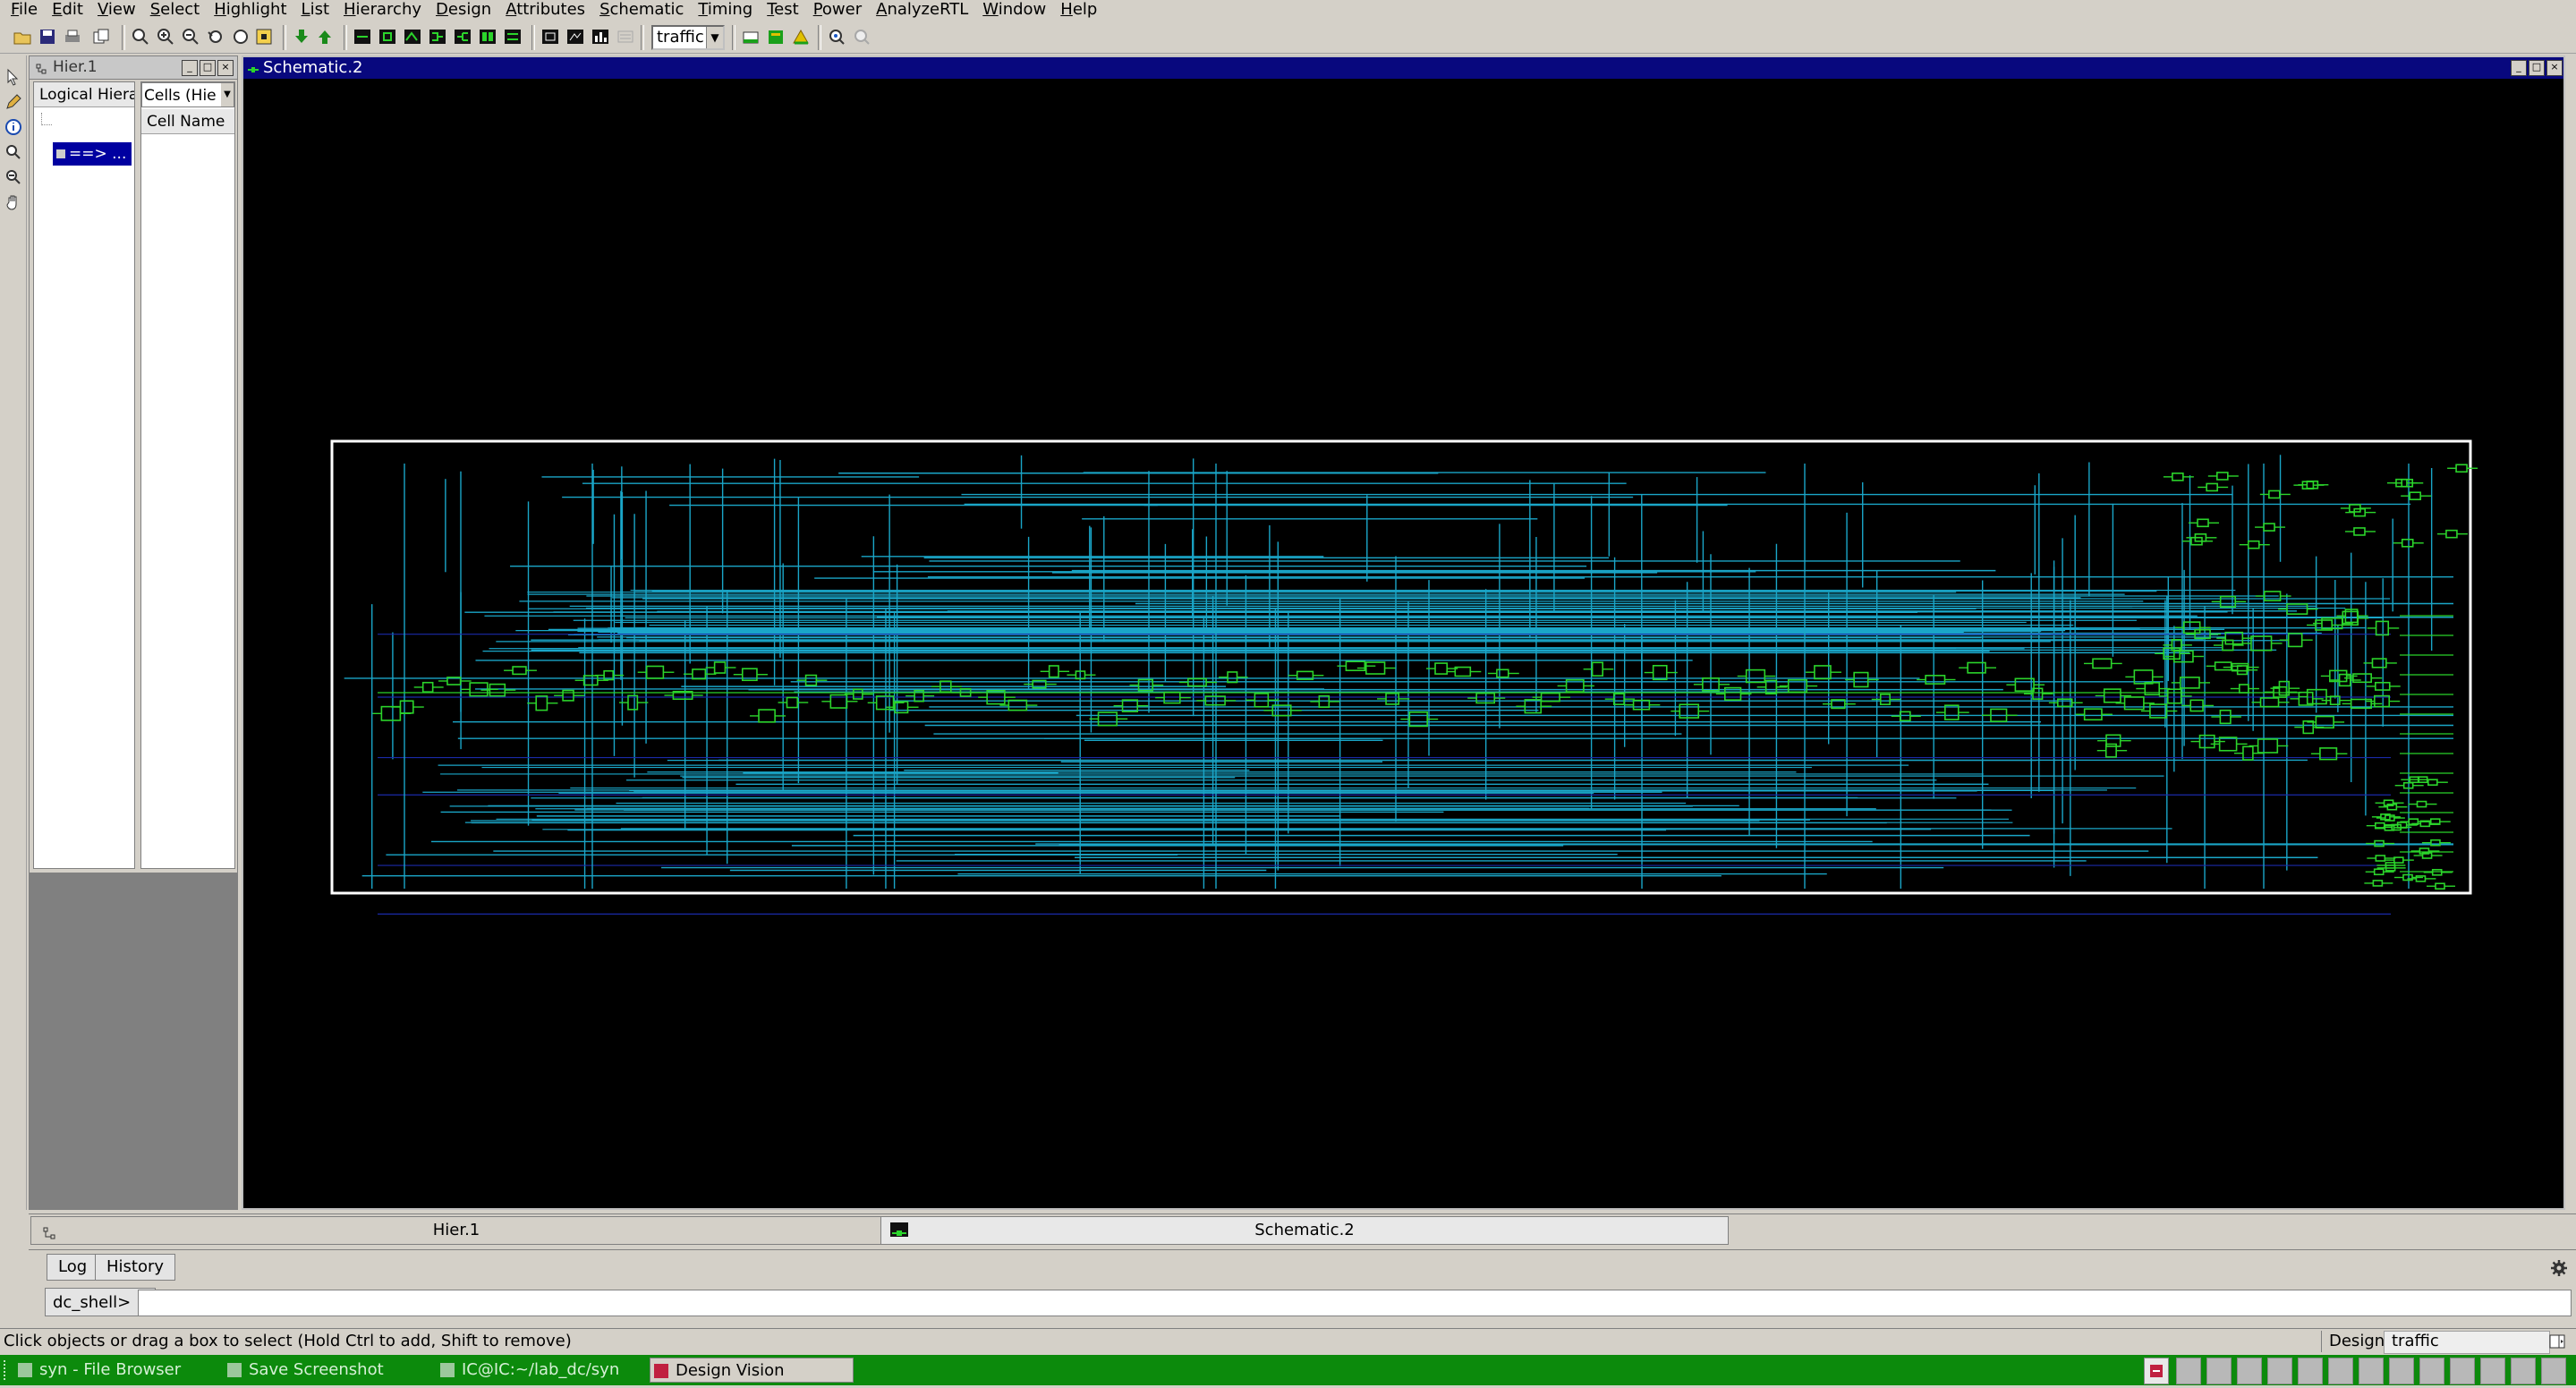 Image resolution: width=2576 pixels, height=1388 pixels. Describe the element at coordinates (13, 152) in the screenshot. I see `zoom-in-tool-icon` at that location.